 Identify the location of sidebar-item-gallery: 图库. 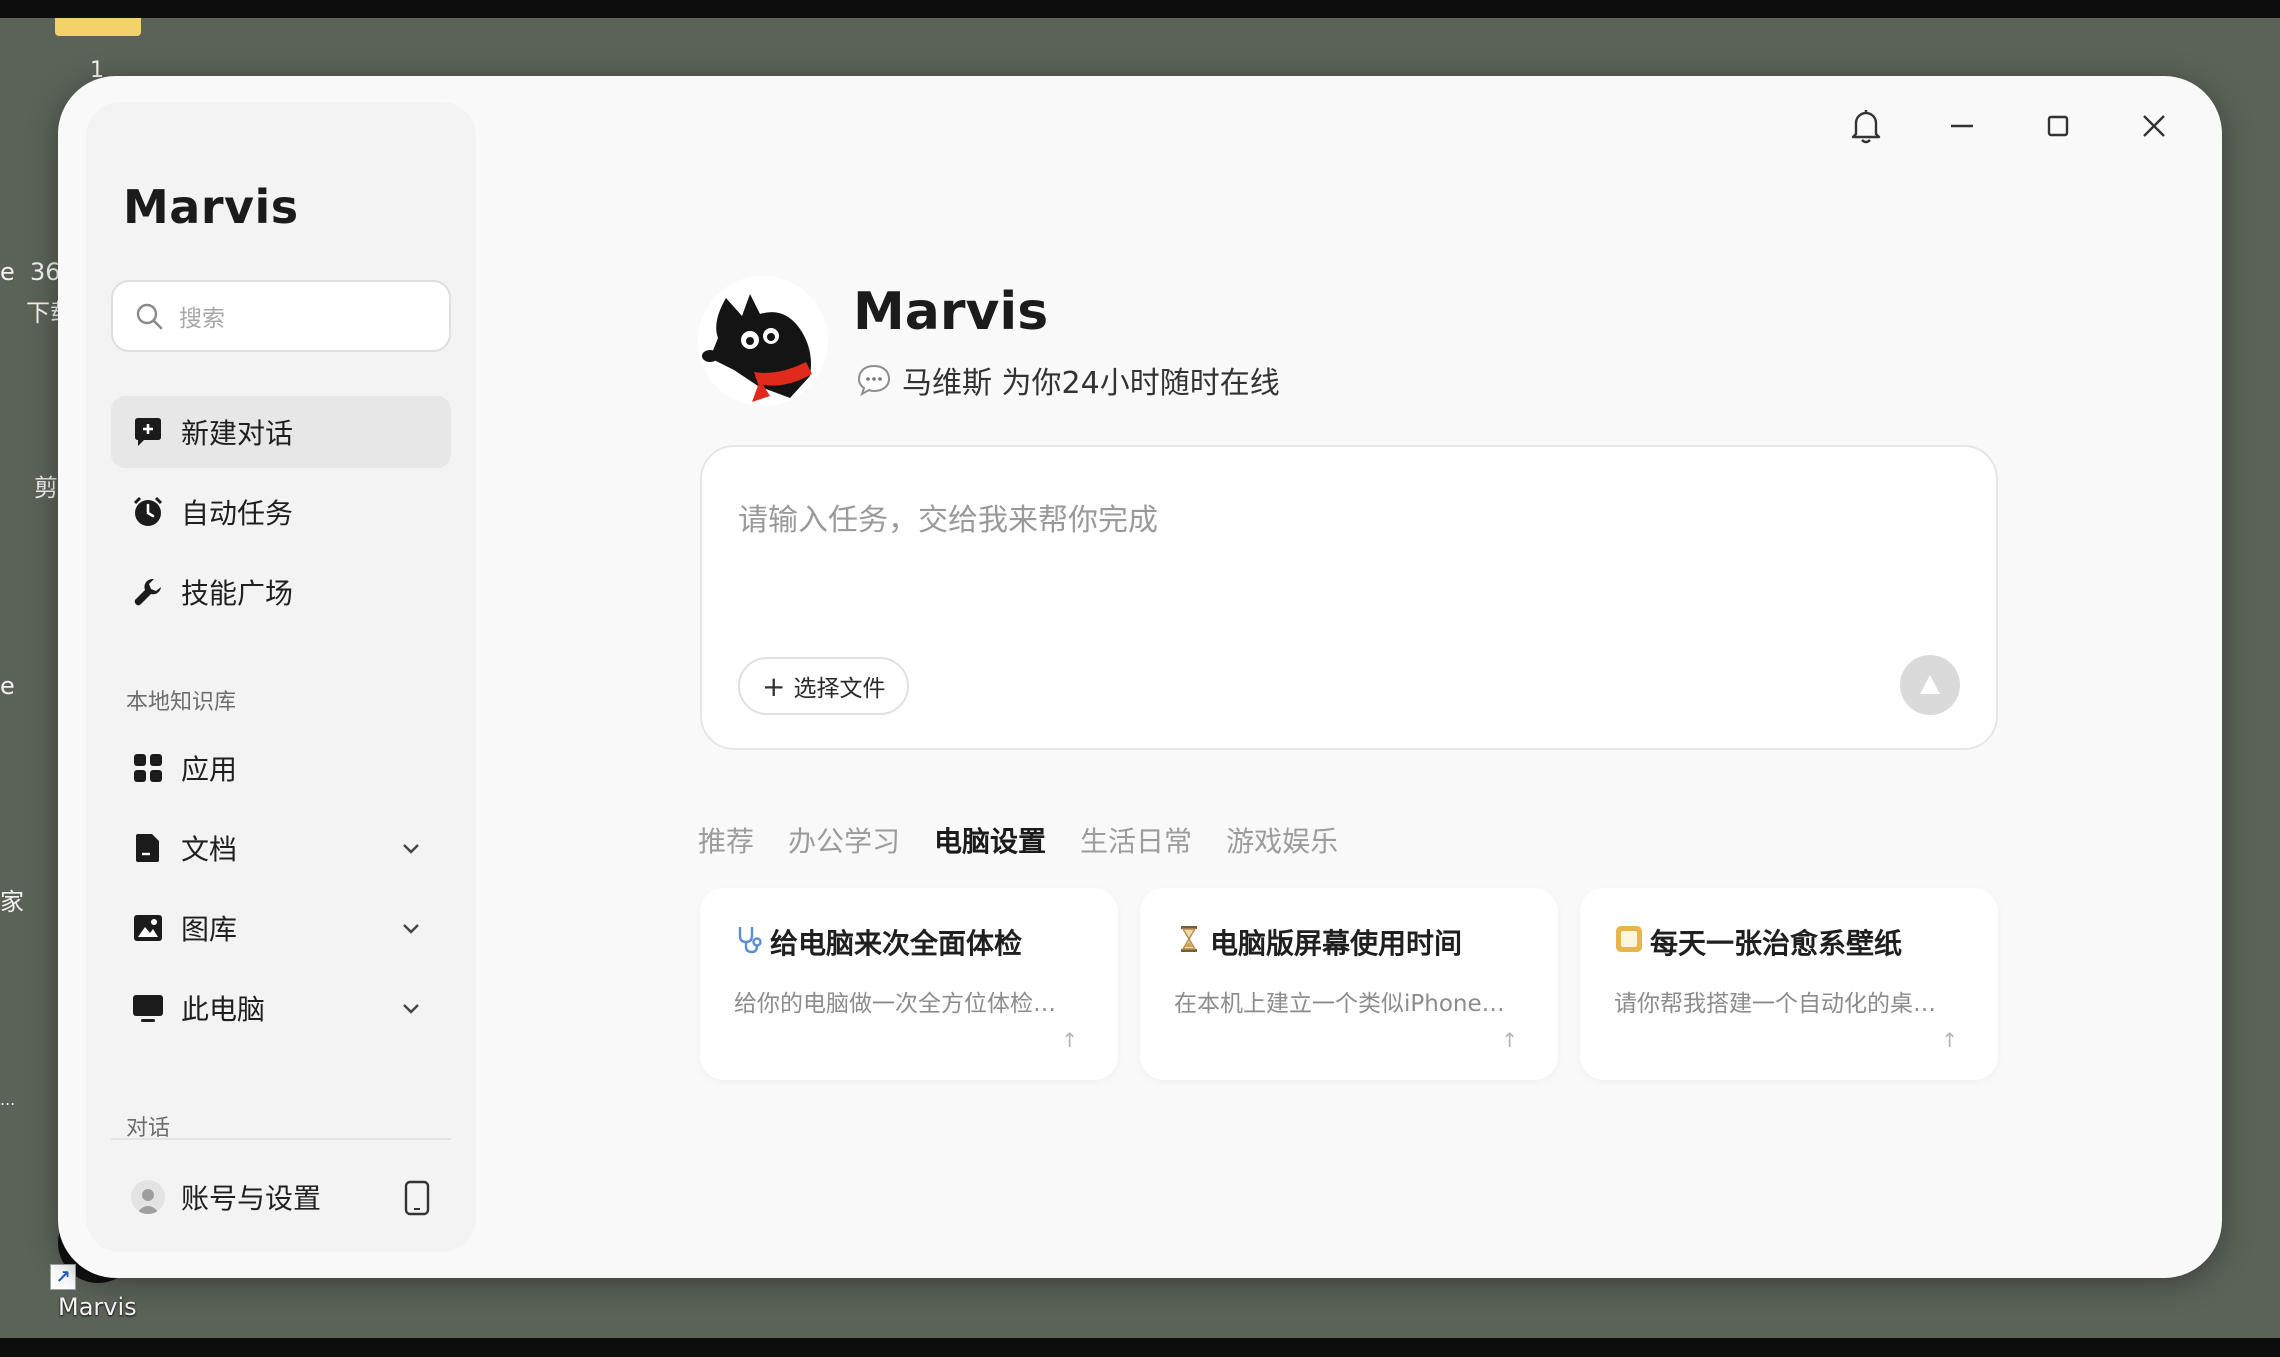
(281, 928).